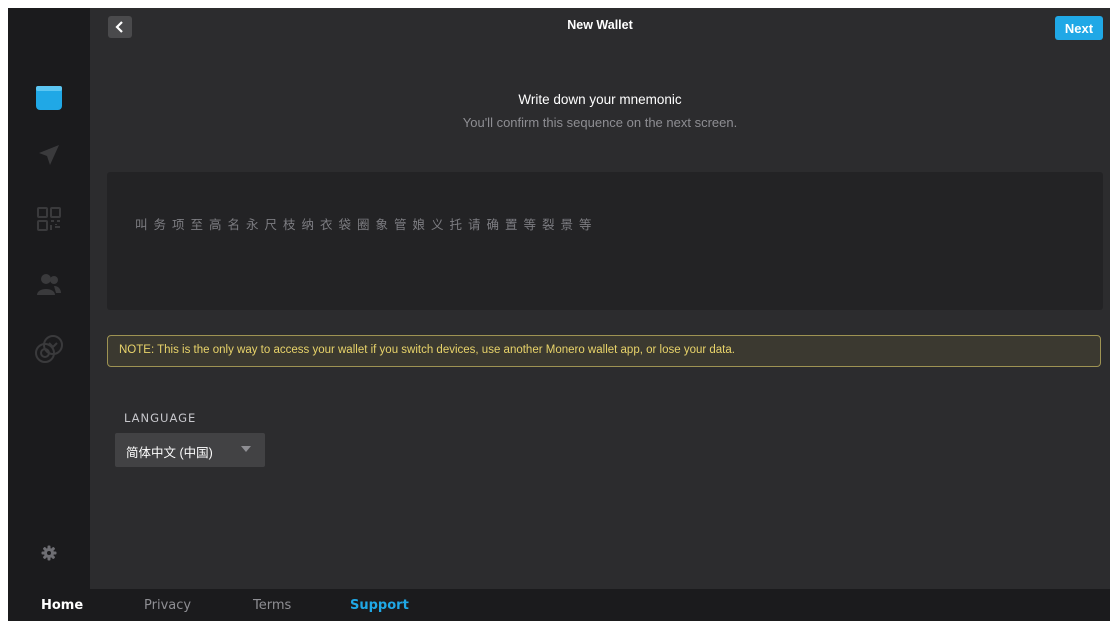  I want to click on mnemonic-heading: Write down your mnemonic, so click(600, 99).